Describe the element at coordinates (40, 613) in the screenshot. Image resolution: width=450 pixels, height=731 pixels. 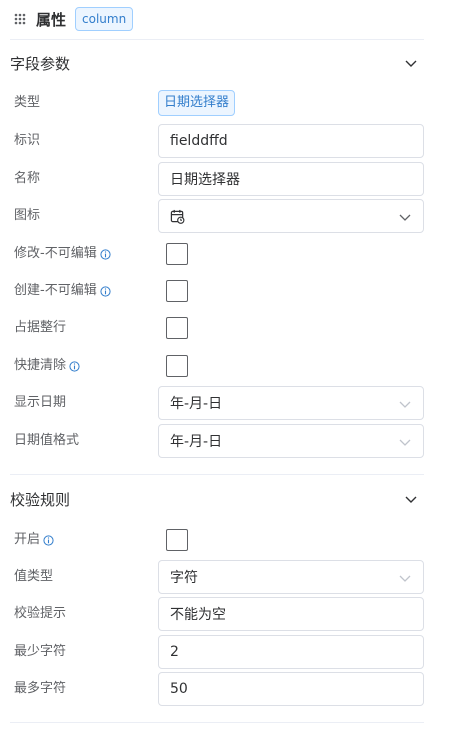
I see `hint-label: 校验提示` at that location.